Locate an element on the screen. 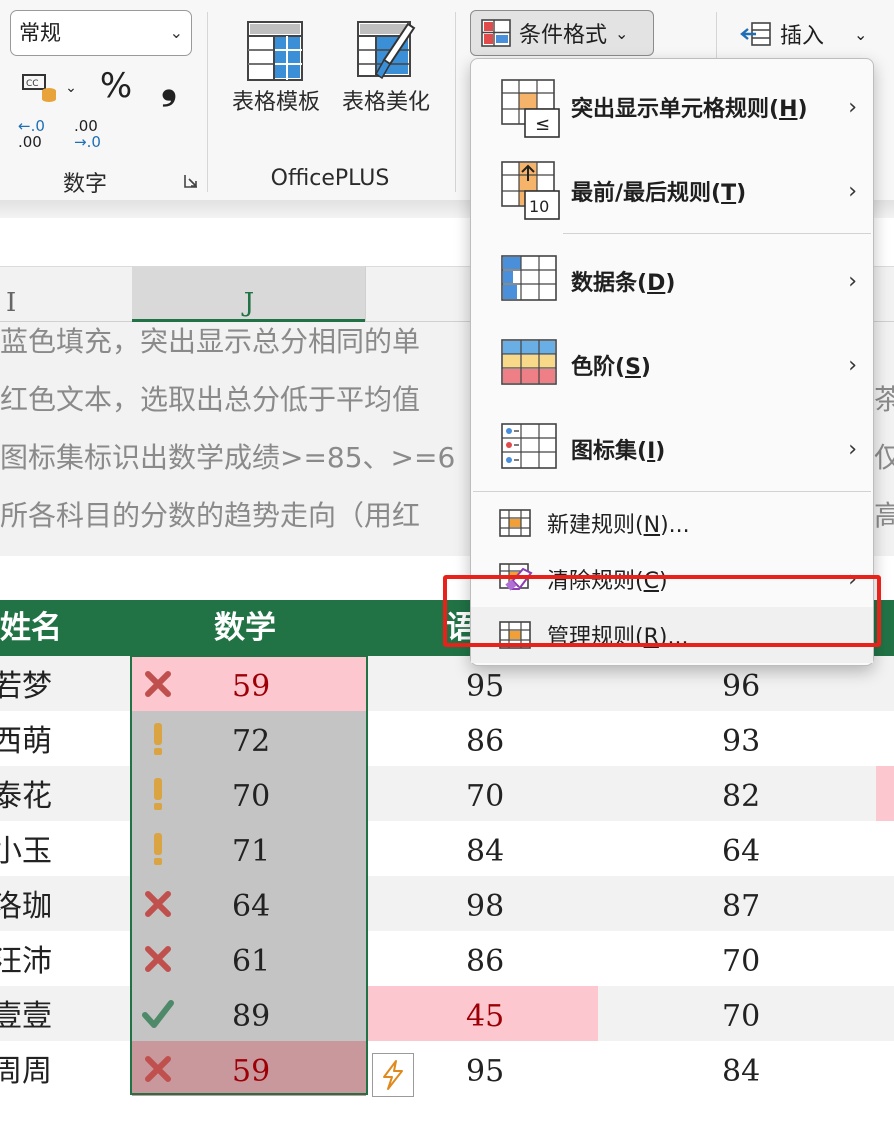 The width and height of the screenshot is (894, 1130). note-line: 所各科目的分数的趋势走向（用红 is located at coordinates (210, 515).